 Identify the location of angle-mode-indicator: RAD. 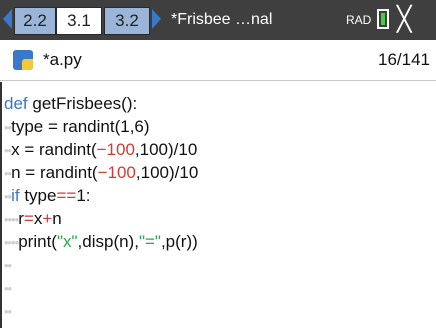
(359, 20).